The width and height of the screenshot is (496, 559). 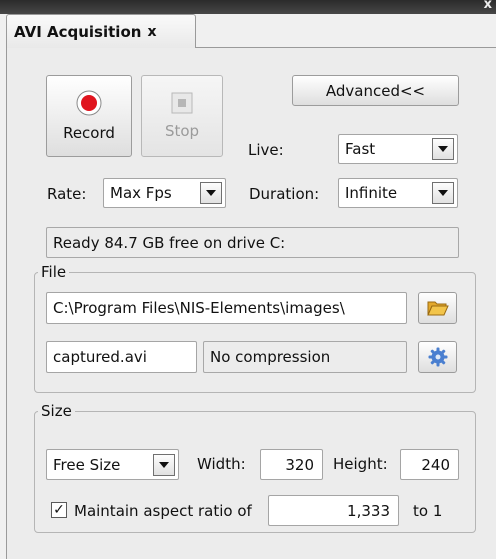 I want to click on file-group-legend: File, so click(x=54, y=272).